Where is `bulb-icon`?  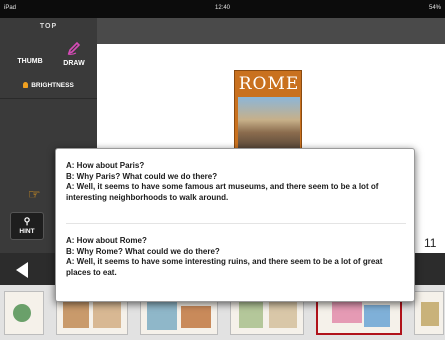
bulb-icon is located at coordinates (26, 85).